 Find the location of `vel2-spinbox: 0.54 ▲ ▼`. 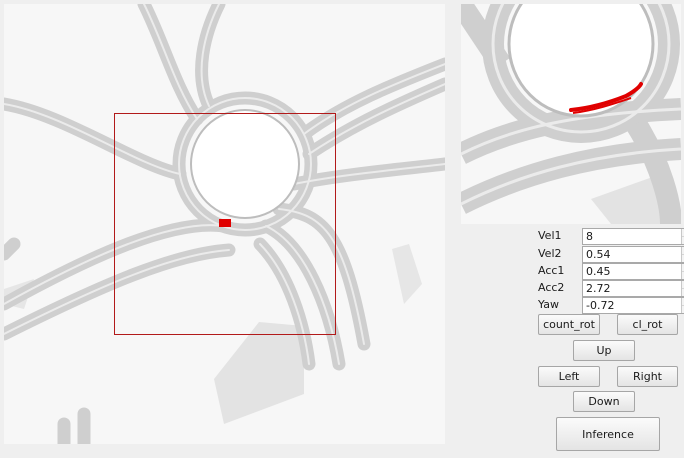

vel2-spinbox: 0.54 ▲ ▼ is located at coordinates (633, 254).